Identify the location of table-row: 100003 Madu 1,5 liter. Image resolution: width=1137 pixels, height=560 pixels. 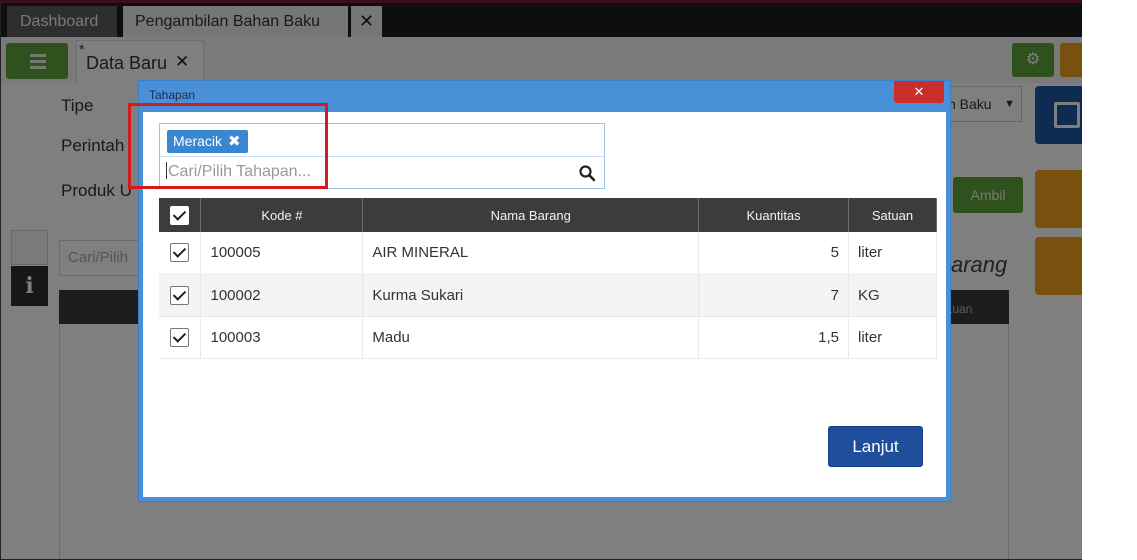
(548, 337).